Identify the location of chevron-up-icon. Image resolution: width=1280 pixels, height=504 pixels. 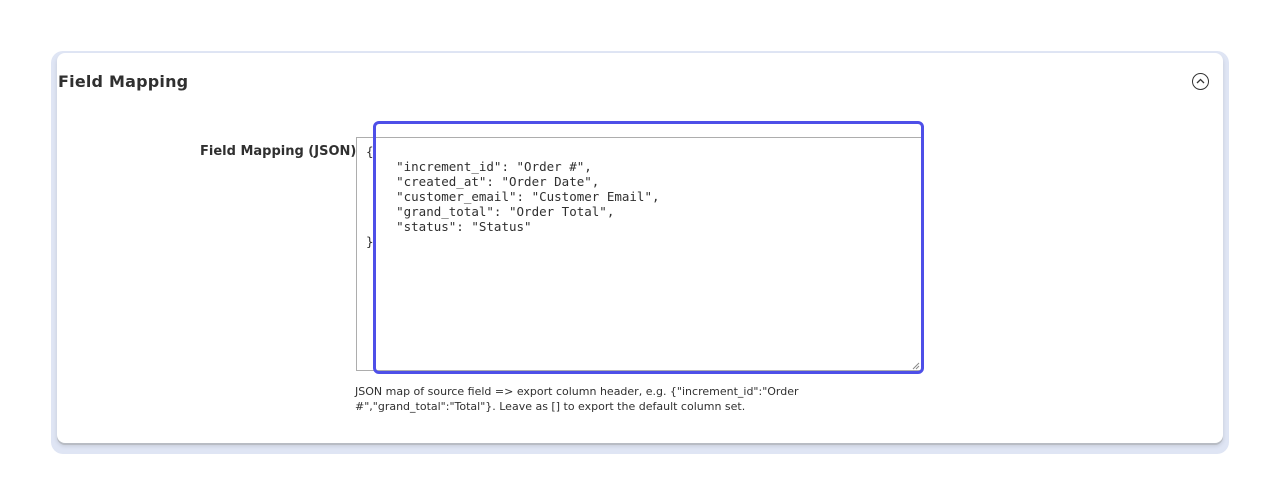
(1200, 81).